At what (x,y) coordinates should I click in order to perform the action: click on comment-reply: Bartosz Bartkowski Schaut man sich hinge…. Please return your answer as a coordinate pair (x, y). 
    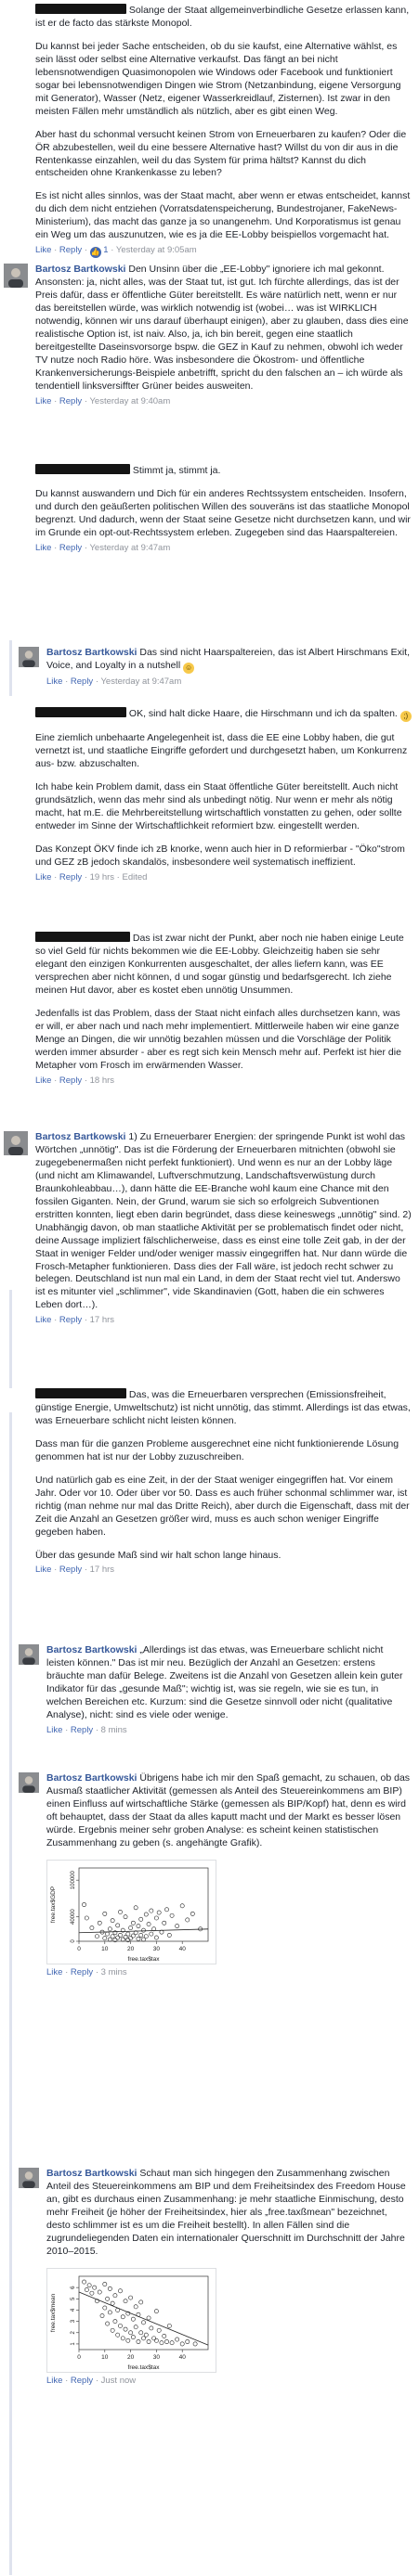
    Looking at the image, I should click on (217, 2278).